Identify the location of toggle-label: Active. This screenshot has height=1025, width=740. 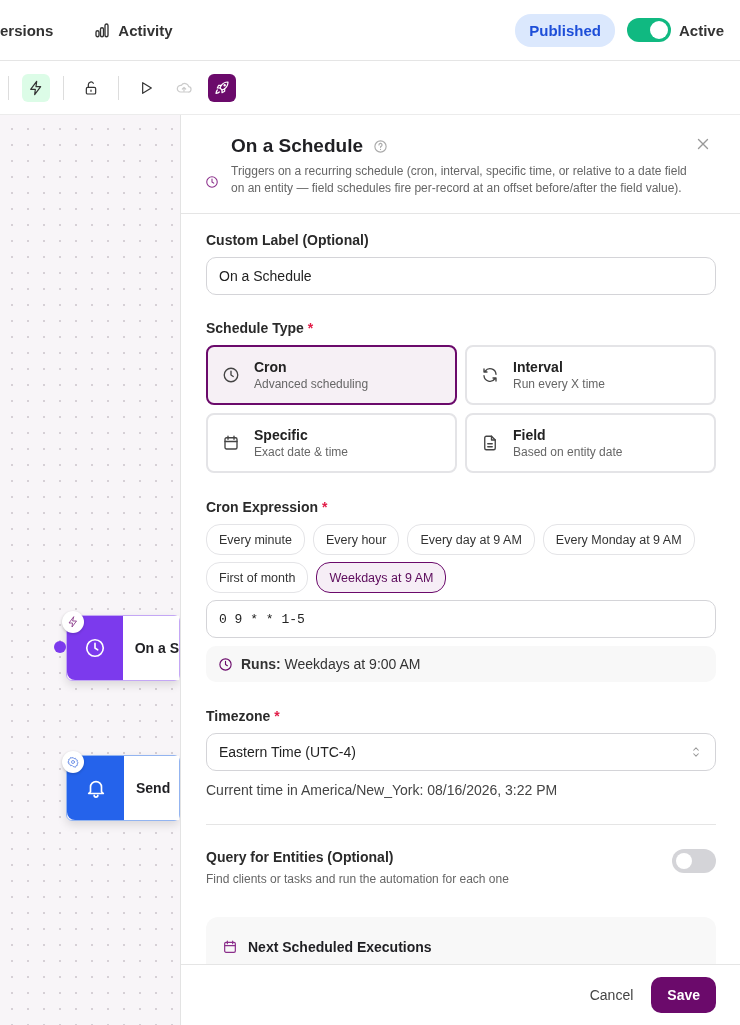
(701, 30).